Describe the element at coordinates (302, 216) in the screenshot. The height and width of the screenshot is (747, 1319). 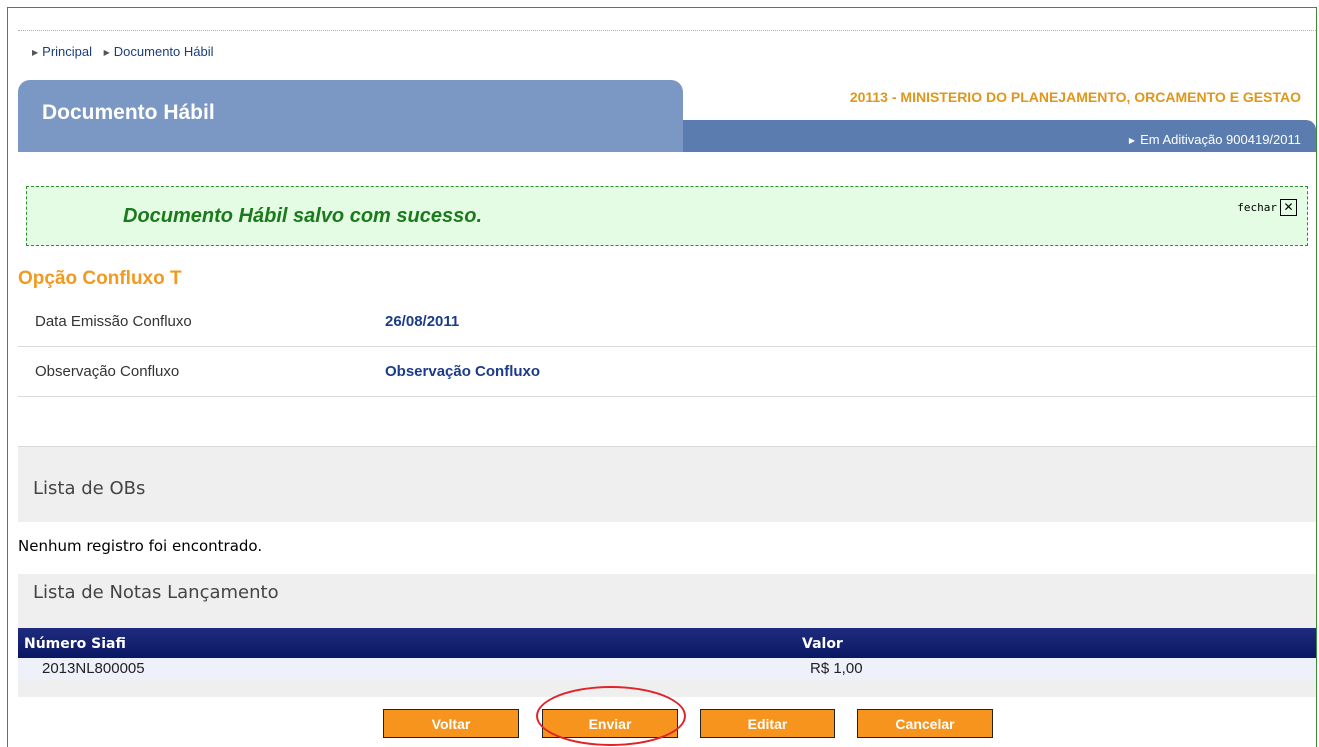
I see `success-message: Documento Hábil salvo com sucesso.` at that location.